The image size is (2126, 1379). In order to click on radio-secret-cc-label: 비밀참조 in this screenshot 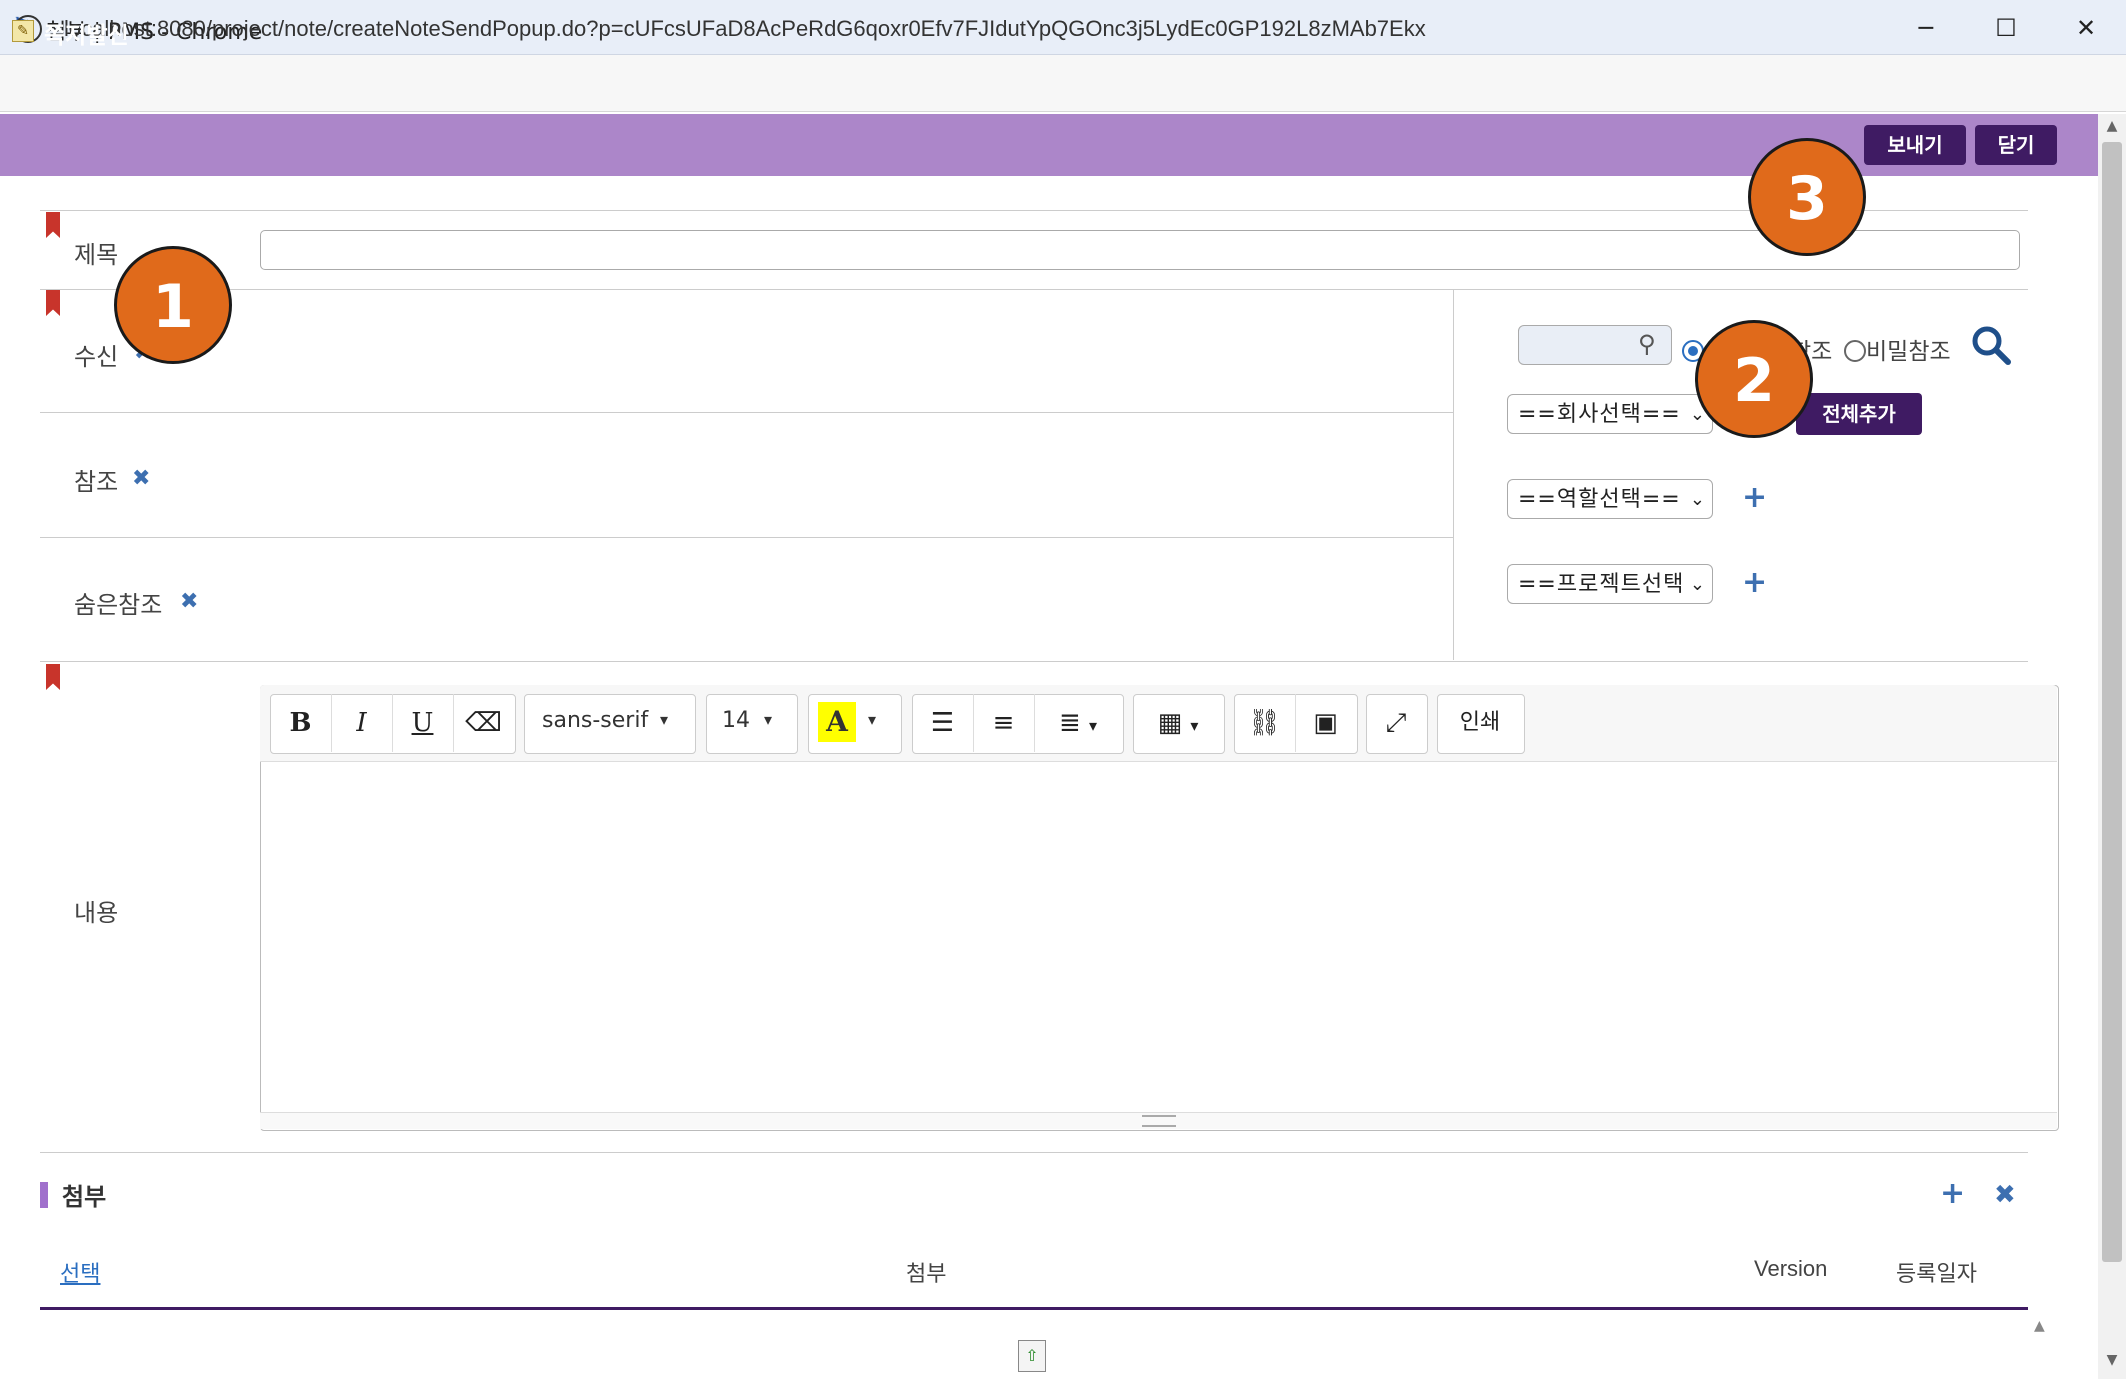, I will do `click(1908, 352)`.